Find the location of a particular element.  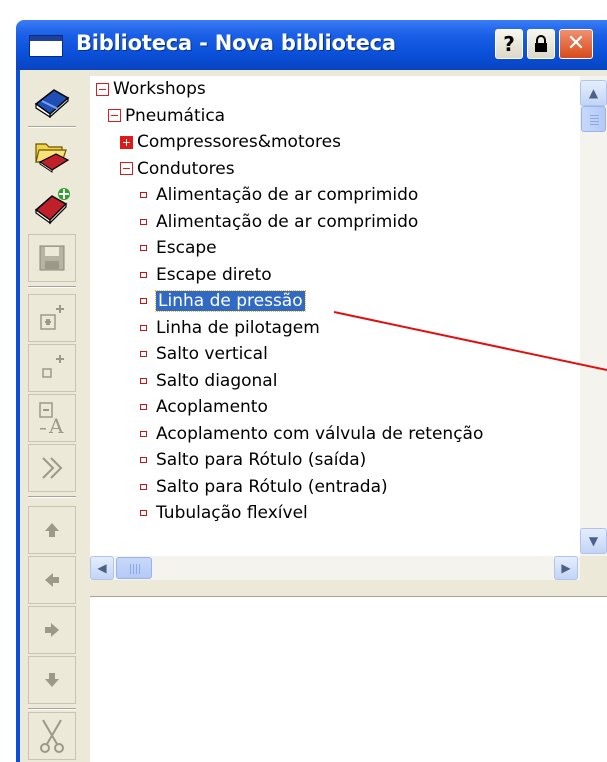

tree-leaf-item: Salto diagonal is located at coordinates (208, 381).